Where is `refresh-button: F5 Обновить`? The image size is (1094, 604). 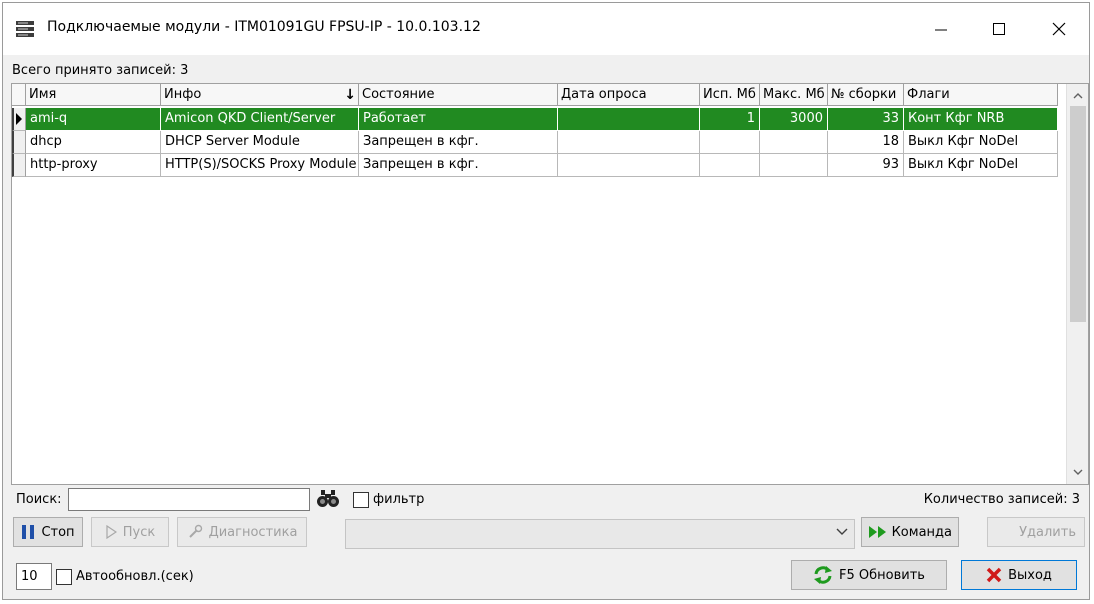 refresh-button: F5 Обновить is located at coordinates (869, 575).